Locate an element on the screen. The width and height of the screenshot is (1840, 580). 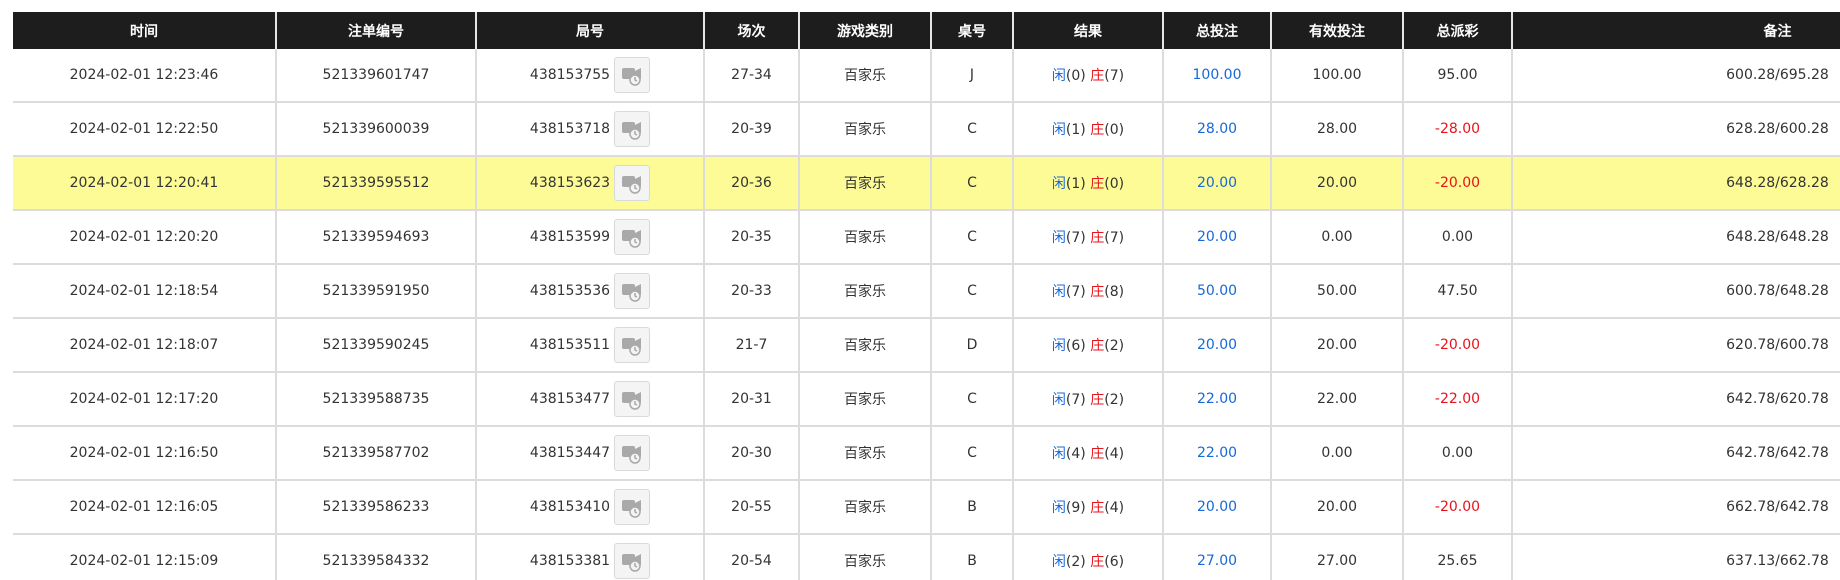
balance-remark: 637.13/662.78 is located at coordinates (1777, 561).